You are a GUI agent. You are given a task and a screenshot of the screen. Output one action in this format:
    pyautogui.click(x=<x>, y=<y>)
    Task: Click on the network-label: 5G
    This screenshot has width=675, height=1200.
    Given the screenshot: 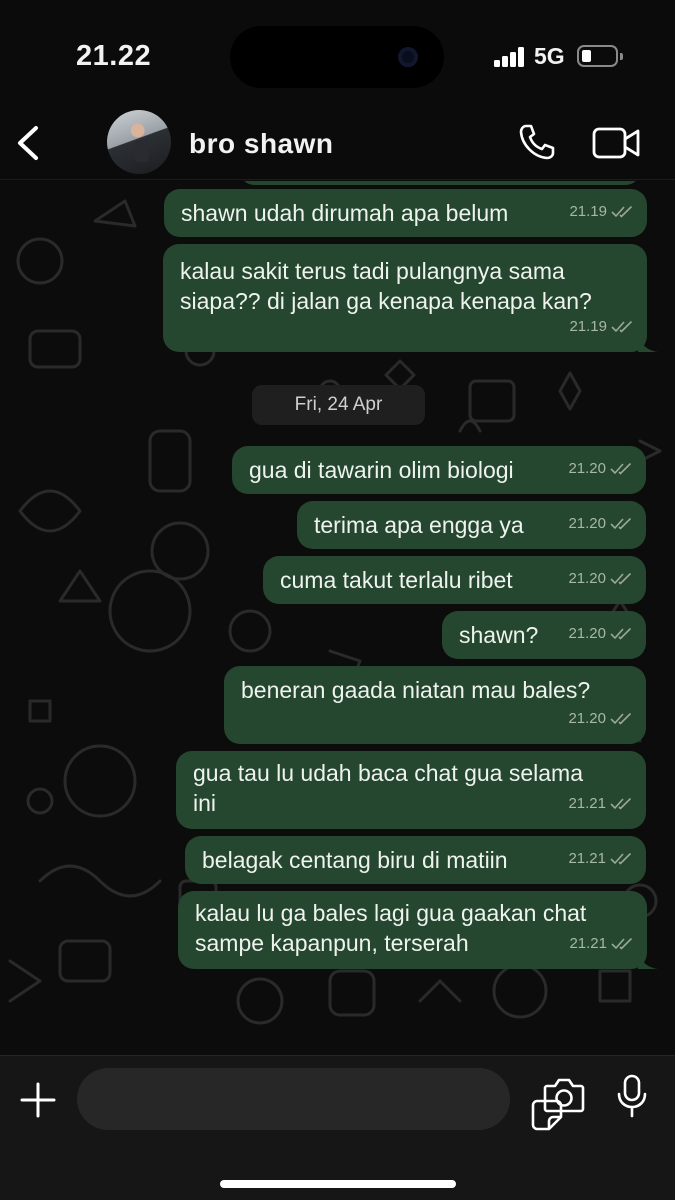 What is the action you would take?
    pyautogui.click(x=549, y=56)
    